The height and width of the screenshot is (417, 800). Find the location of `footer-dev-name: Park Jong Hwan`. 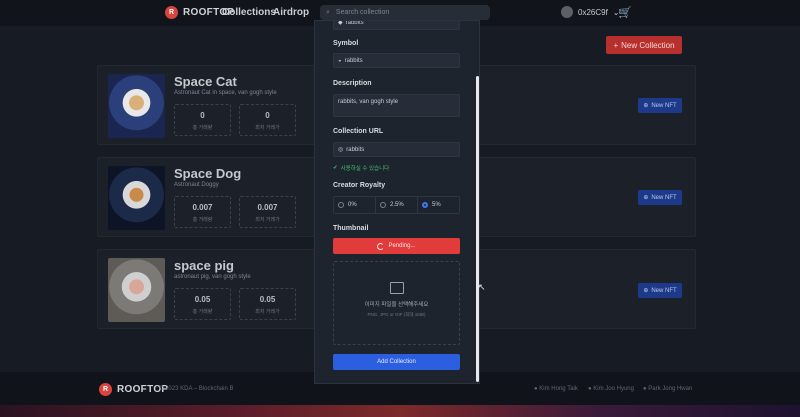

footer-dev-name: Park Jong Hwan is located at coordinates (670, 389).